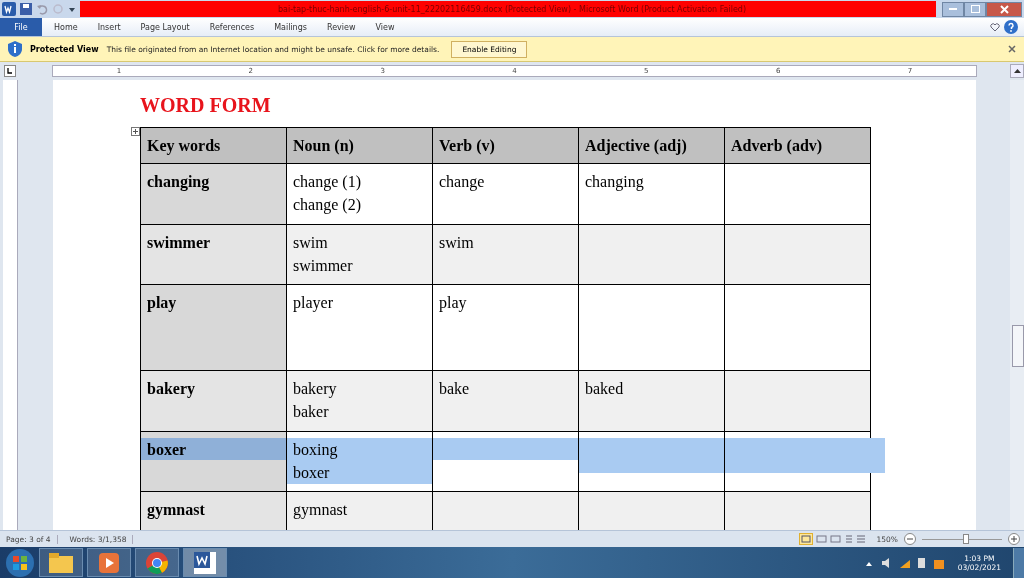 The image size is (1024, 578). Describe the element at coordinates (1018, 346) in the screenshot. I see `scroll-thumb` at that location.